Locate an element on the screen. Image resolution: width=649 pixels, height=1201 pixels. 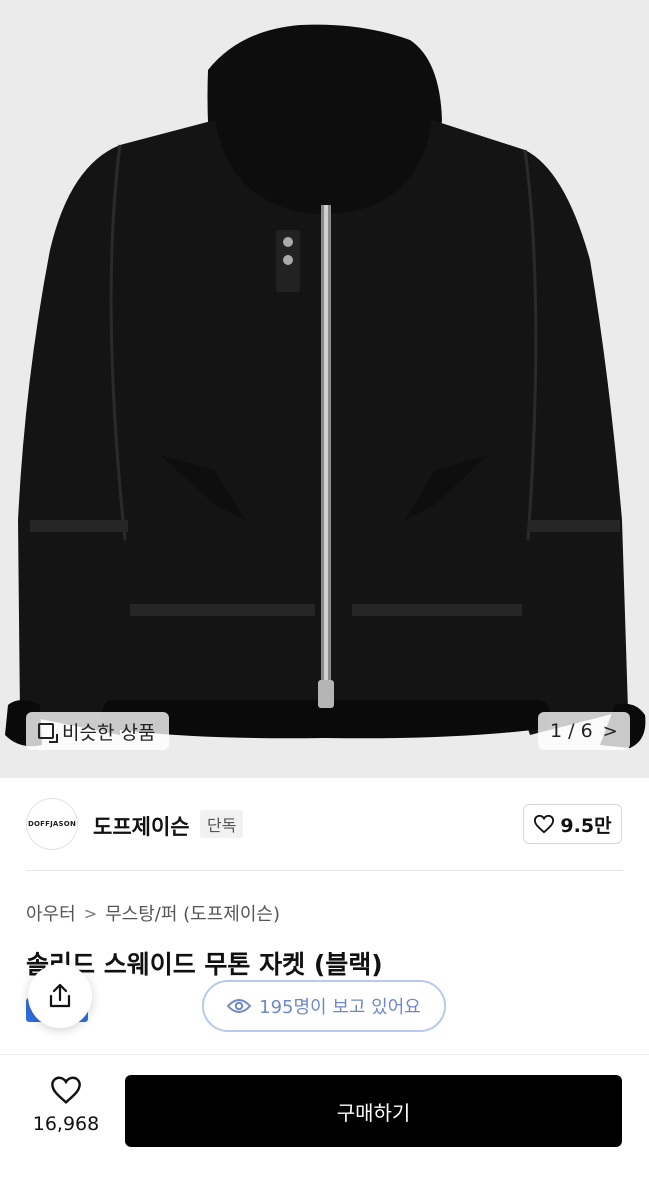
breadcrumb: 아우터 > 무스탕/퍼 (도프제이슨) is located at coordinates (153, 913).